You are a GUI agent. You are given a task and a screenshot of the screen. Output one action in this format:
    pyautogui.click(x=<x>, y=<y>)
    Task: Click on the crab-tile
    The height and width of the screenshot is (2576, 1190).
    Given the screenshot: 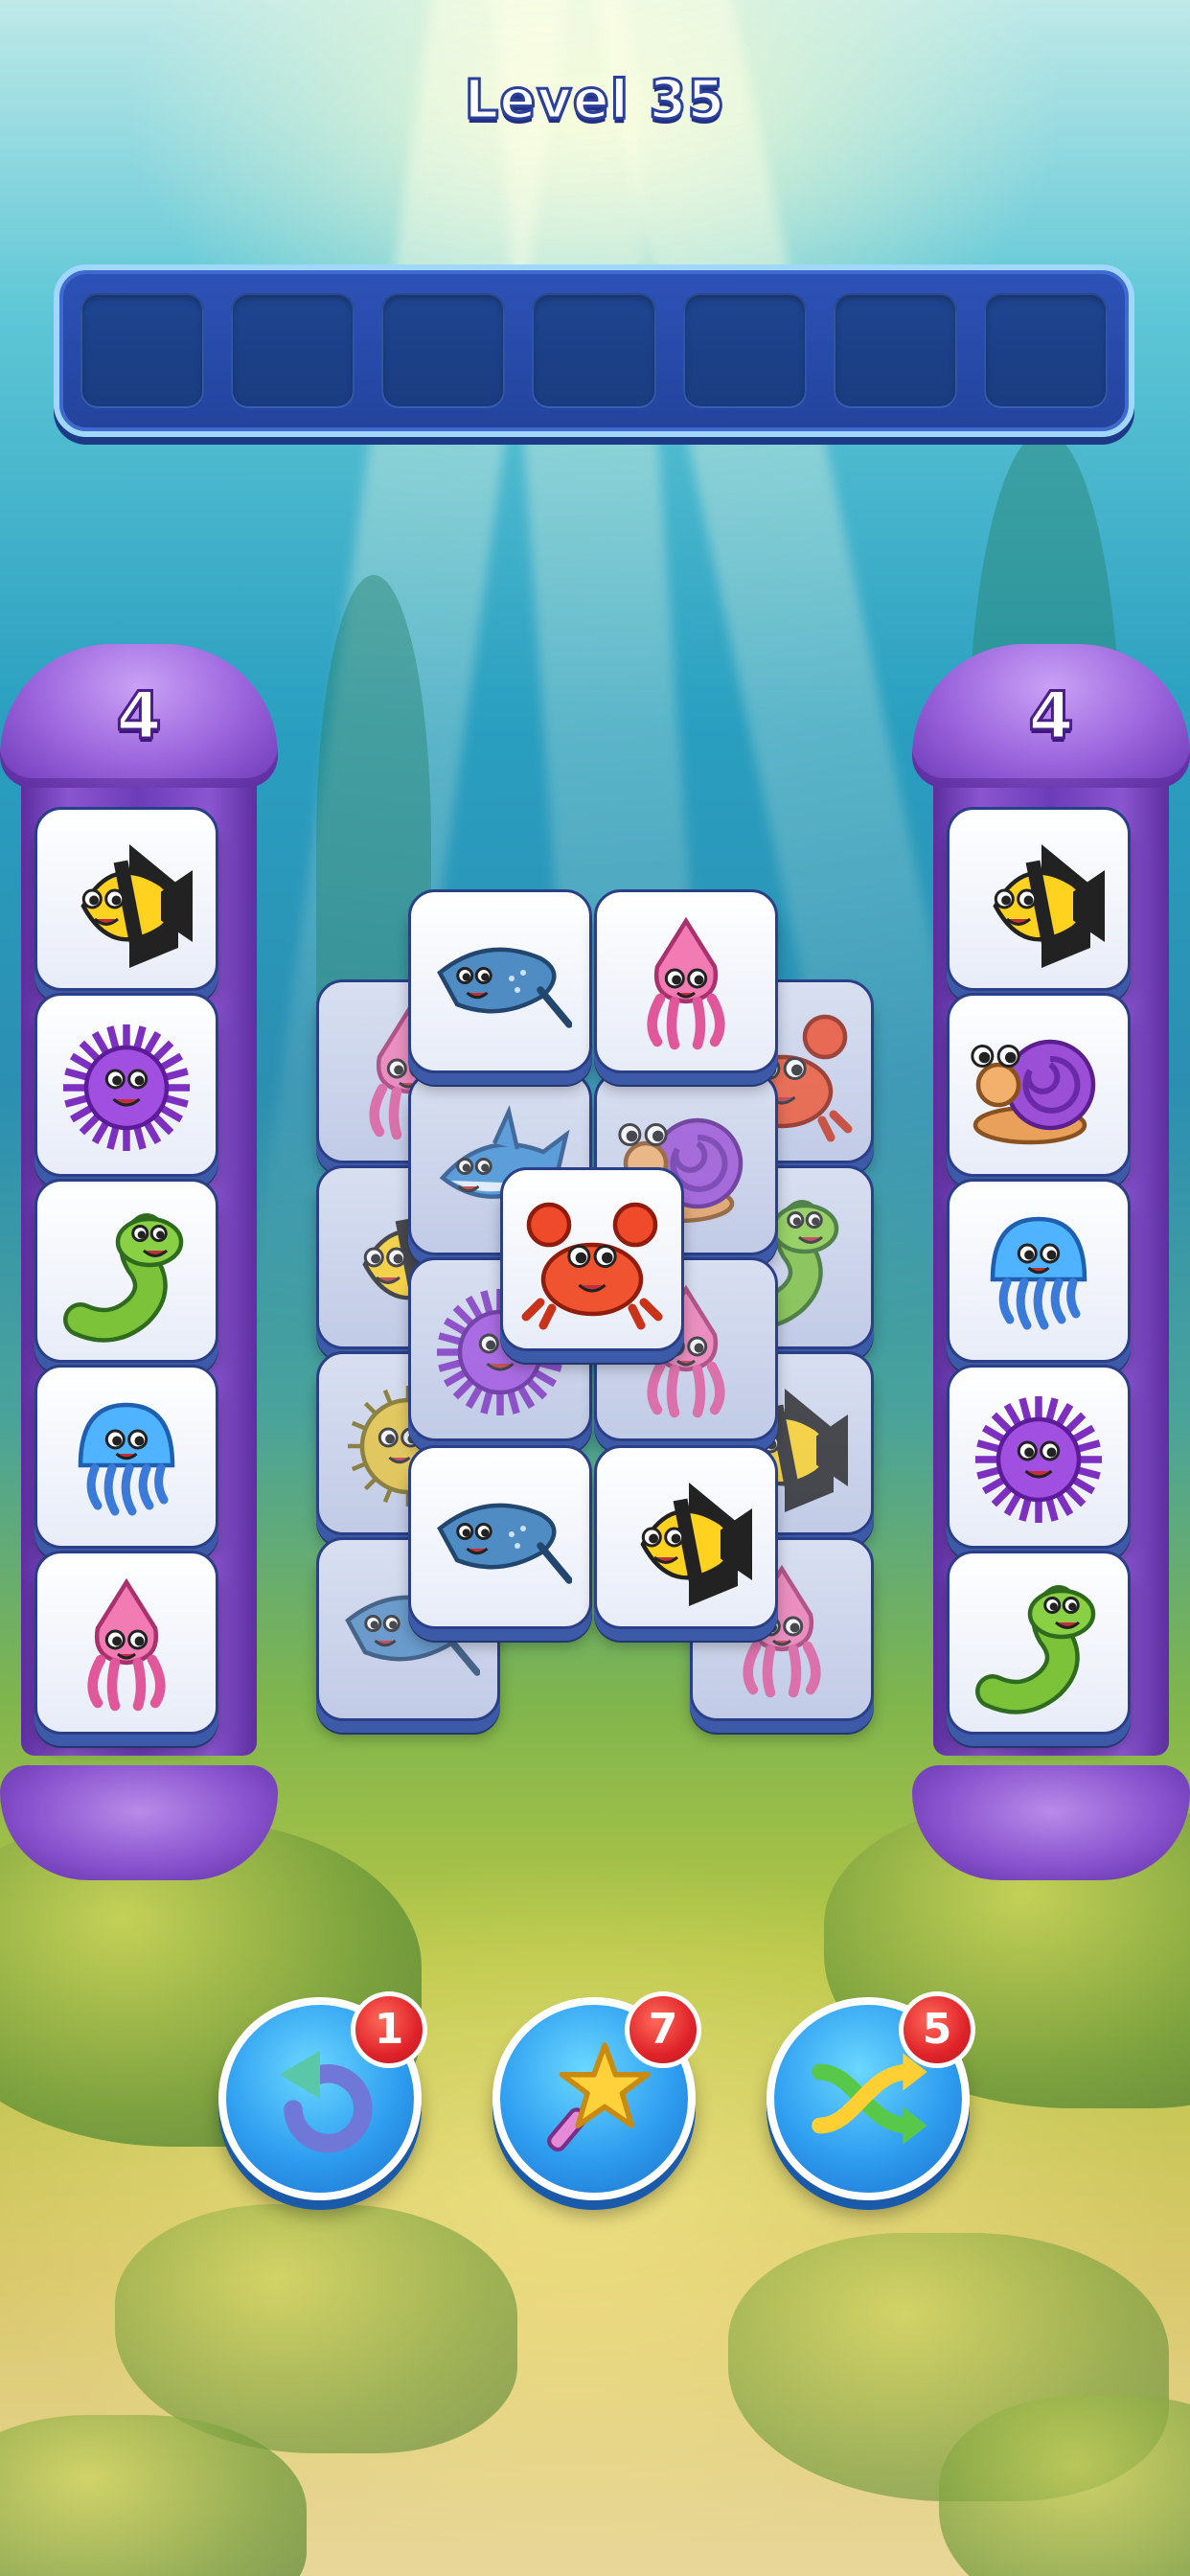 What is the action you would take?
    pyautogui.click(x=592, y=1259)
    